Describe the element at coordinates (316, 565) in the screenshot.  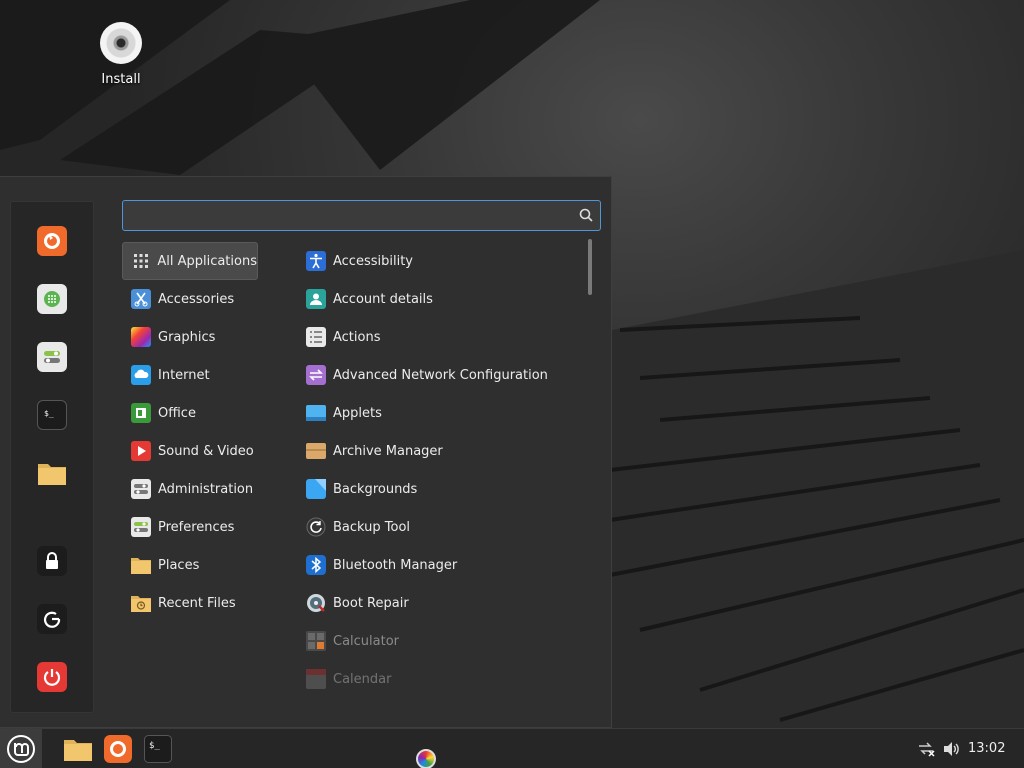
I see `bluetooth-icon` at that location.